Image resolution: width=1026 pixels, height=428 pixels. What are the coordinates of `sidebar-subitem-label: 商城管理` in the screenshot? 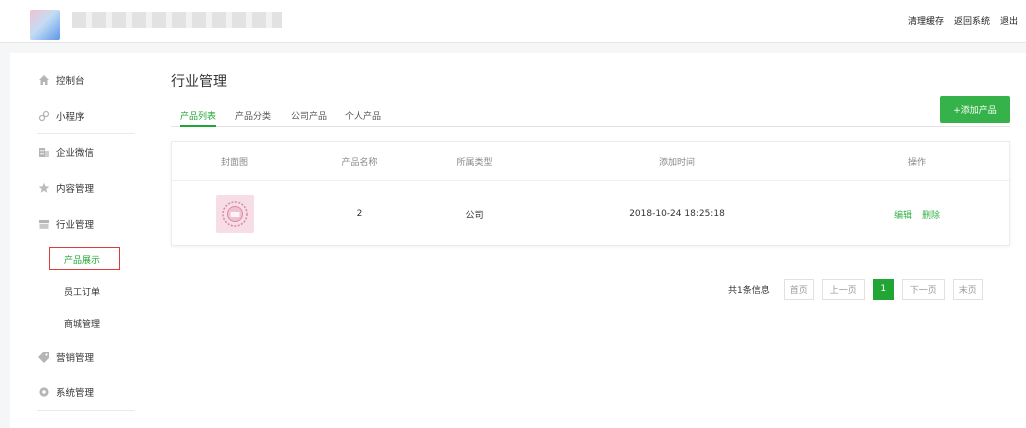 It's located at (82, 324).